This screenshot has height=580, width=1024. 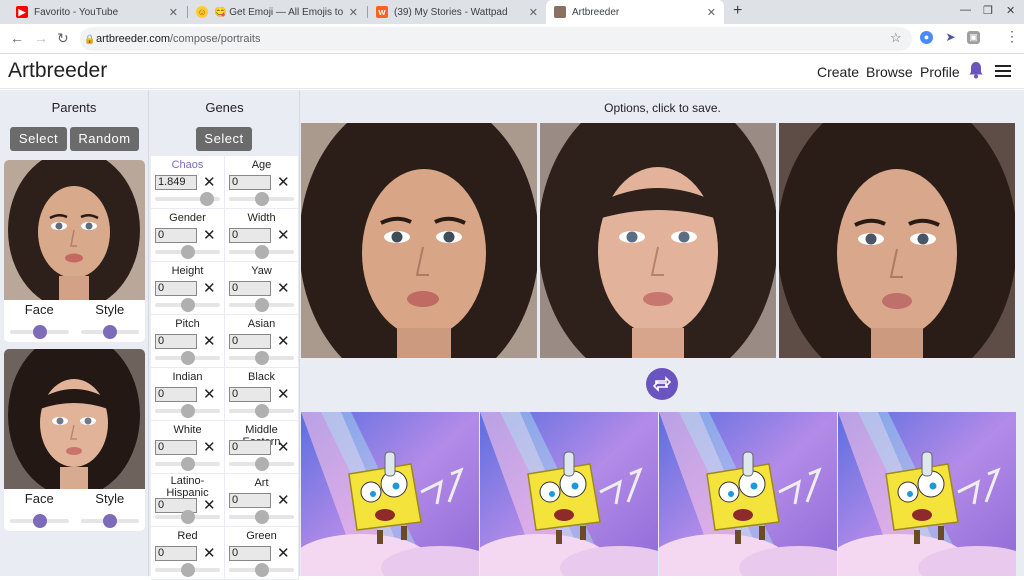 What do you see at coordinates (38, 139) in the screenshot?
I see `parents-select-button: Select` at bounding box center [38, 139].